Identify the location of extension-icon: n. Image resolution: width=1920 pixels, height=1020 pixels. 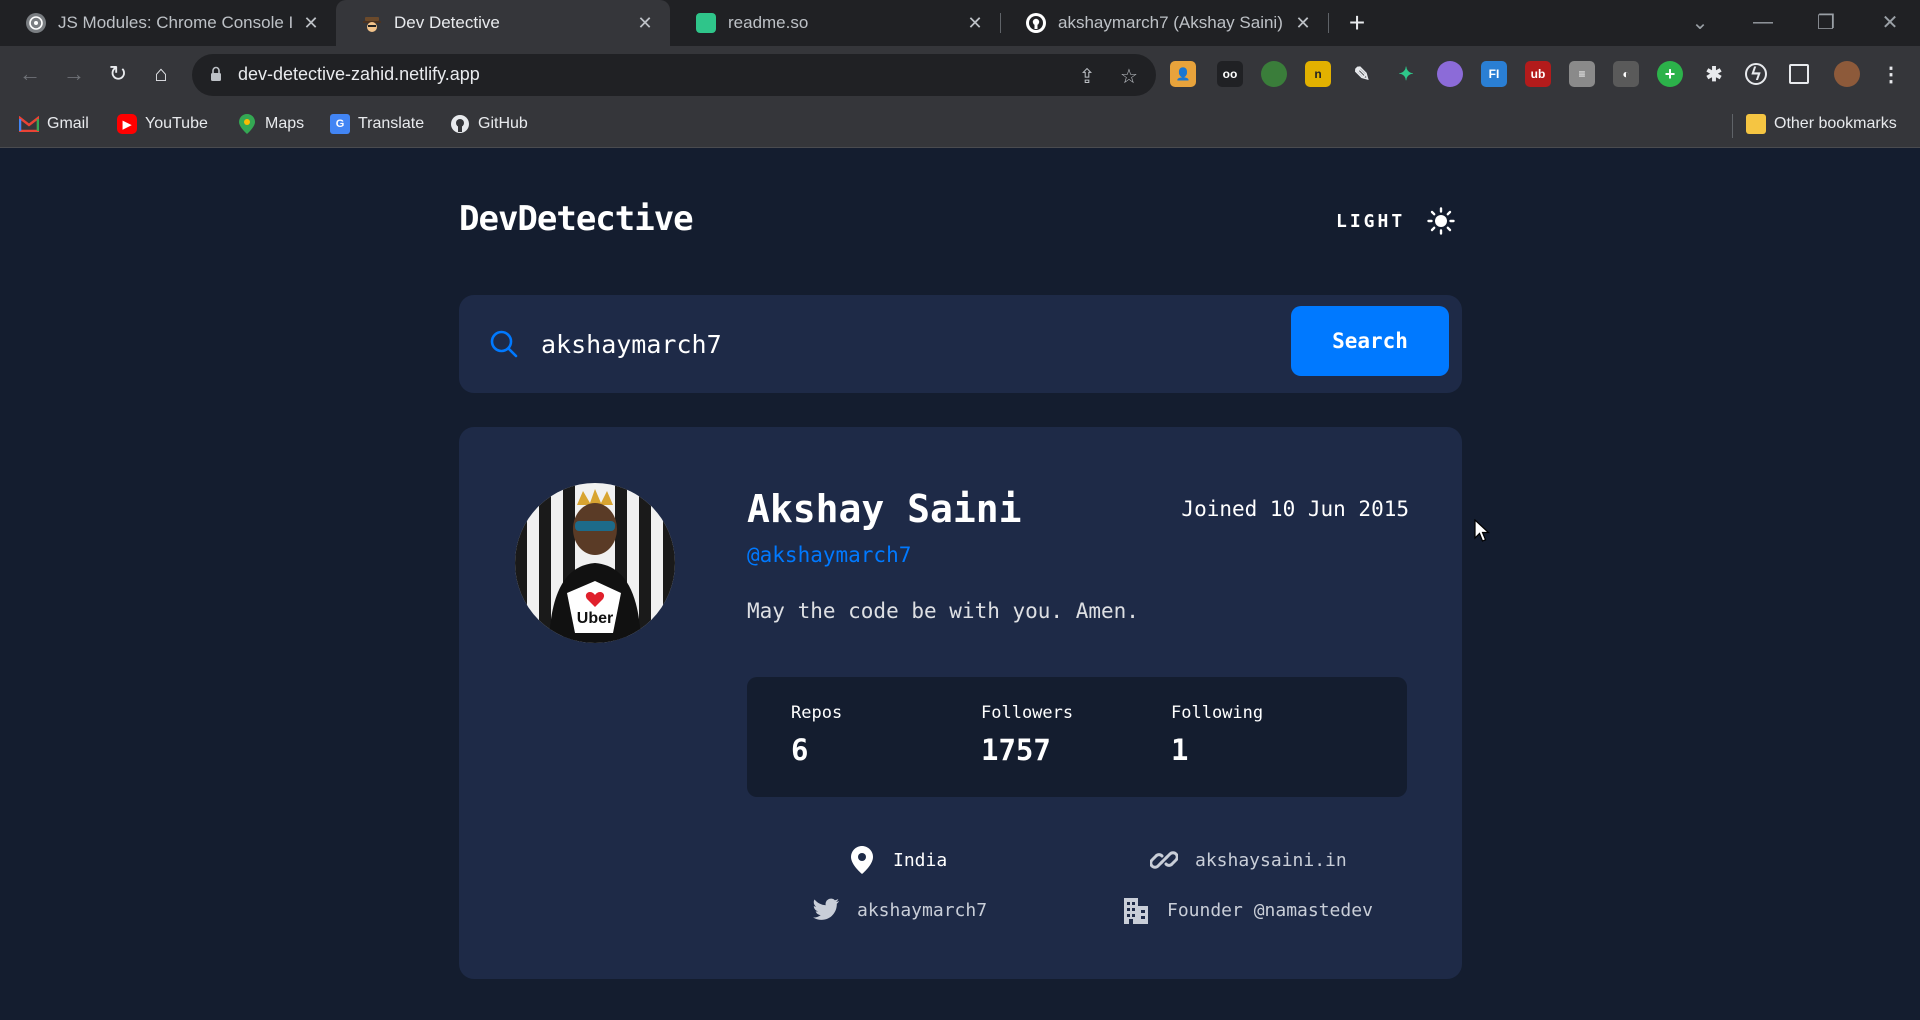
(1318, 74).